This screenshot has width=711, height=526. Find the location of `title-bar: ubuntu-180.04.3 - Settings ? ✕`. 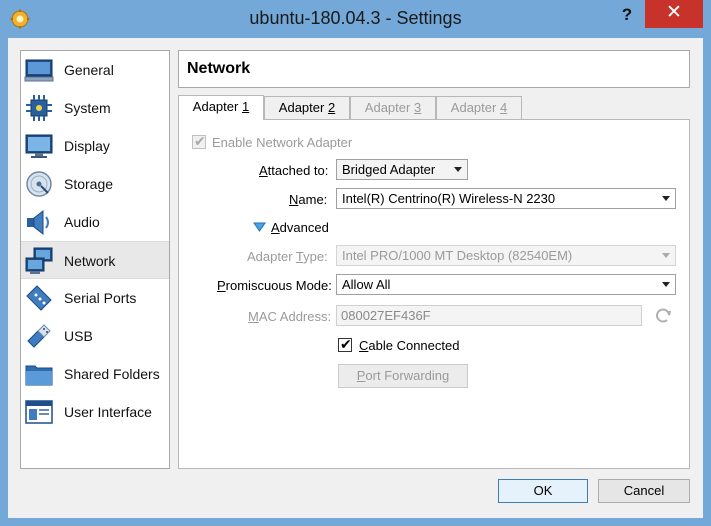

title-bar: ubuntu-180.04.3 - Settings ? ✕ is located at coordinates (355, 19).